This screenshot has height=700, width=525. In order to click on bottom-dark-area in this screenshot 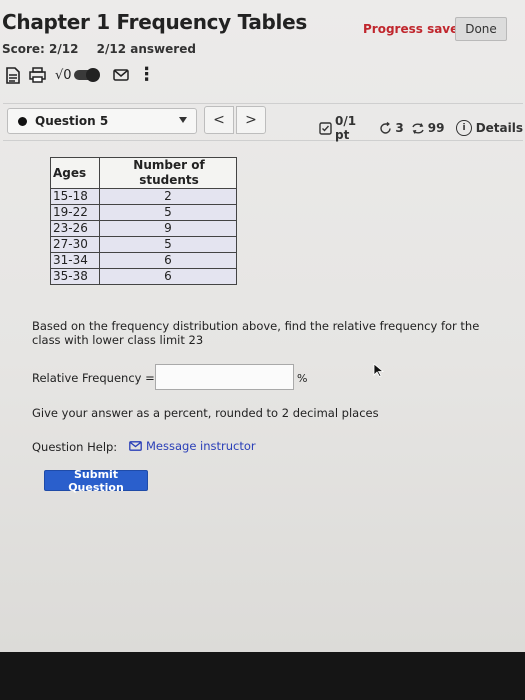, I will do `click(262, 676)`.